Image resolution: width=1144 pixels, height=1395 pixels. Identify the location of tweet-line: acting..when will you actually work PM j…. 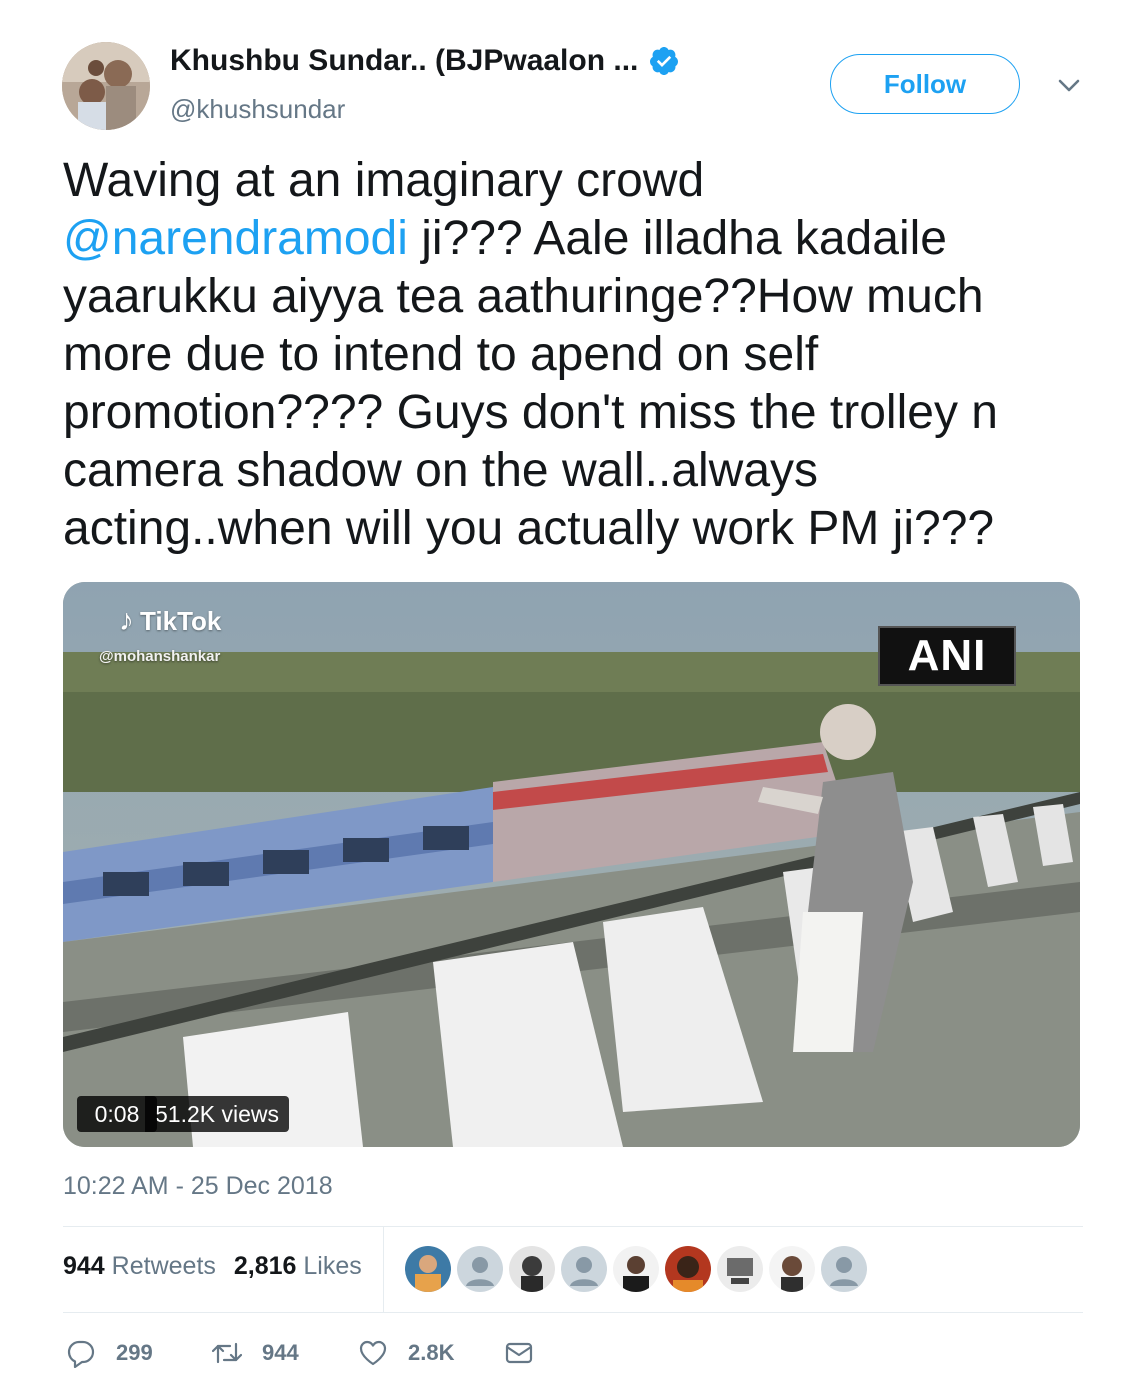
(529, 528).